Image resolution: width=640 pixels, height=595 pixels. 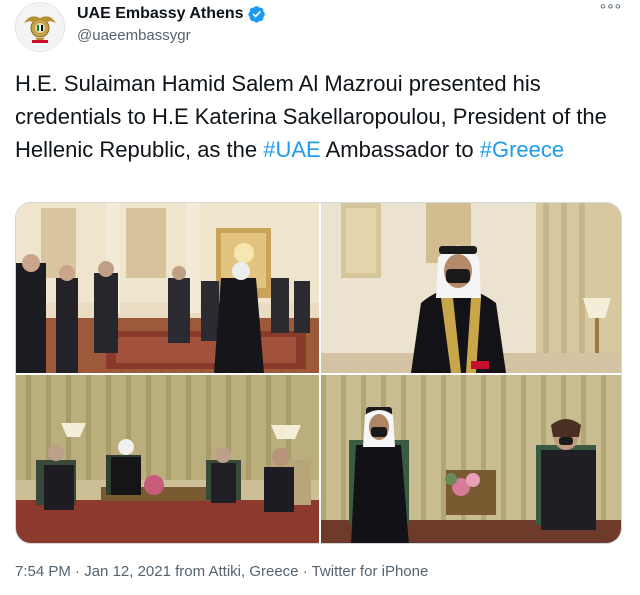 What do you see at coordinates (167, 288) in the screenshot?
I see `ceremony-hall-photo` at bounding box center [167, 288].